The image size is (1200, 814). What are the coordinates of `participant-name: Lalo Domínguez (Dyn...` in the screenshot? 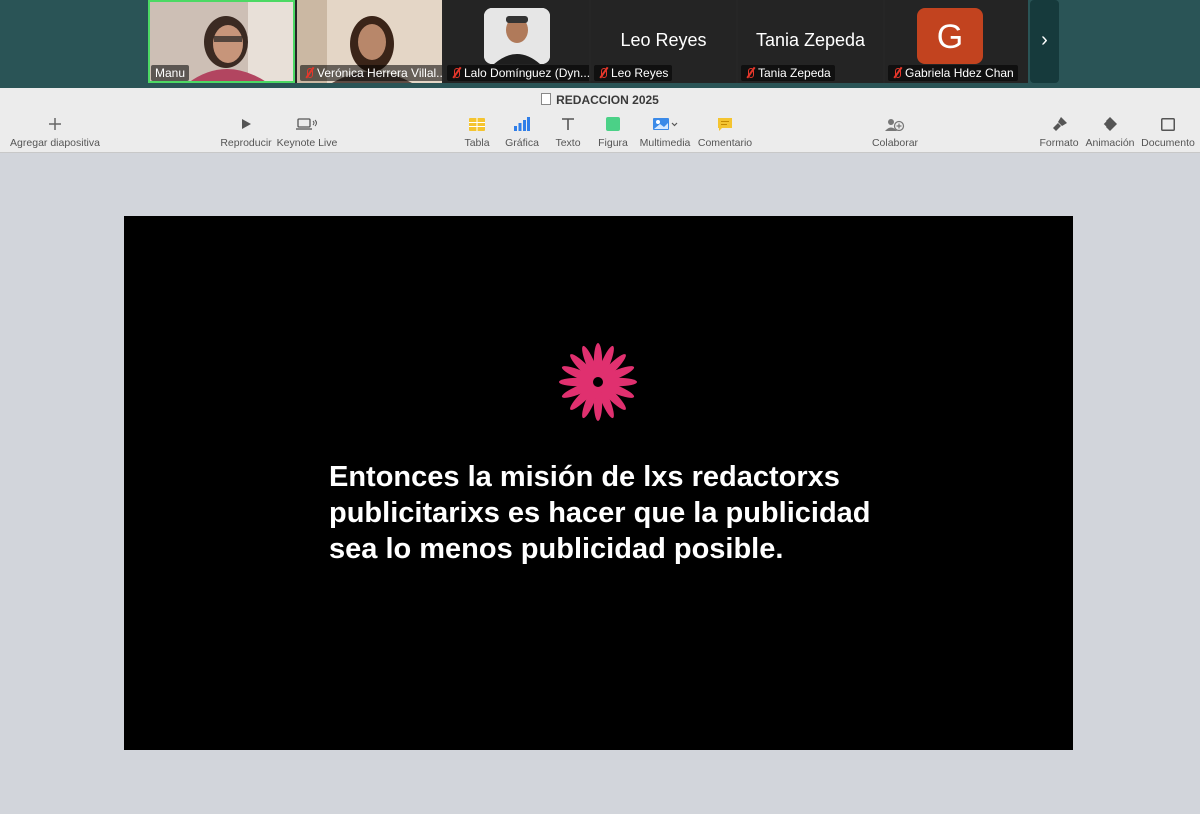 It's located at (518, 73).